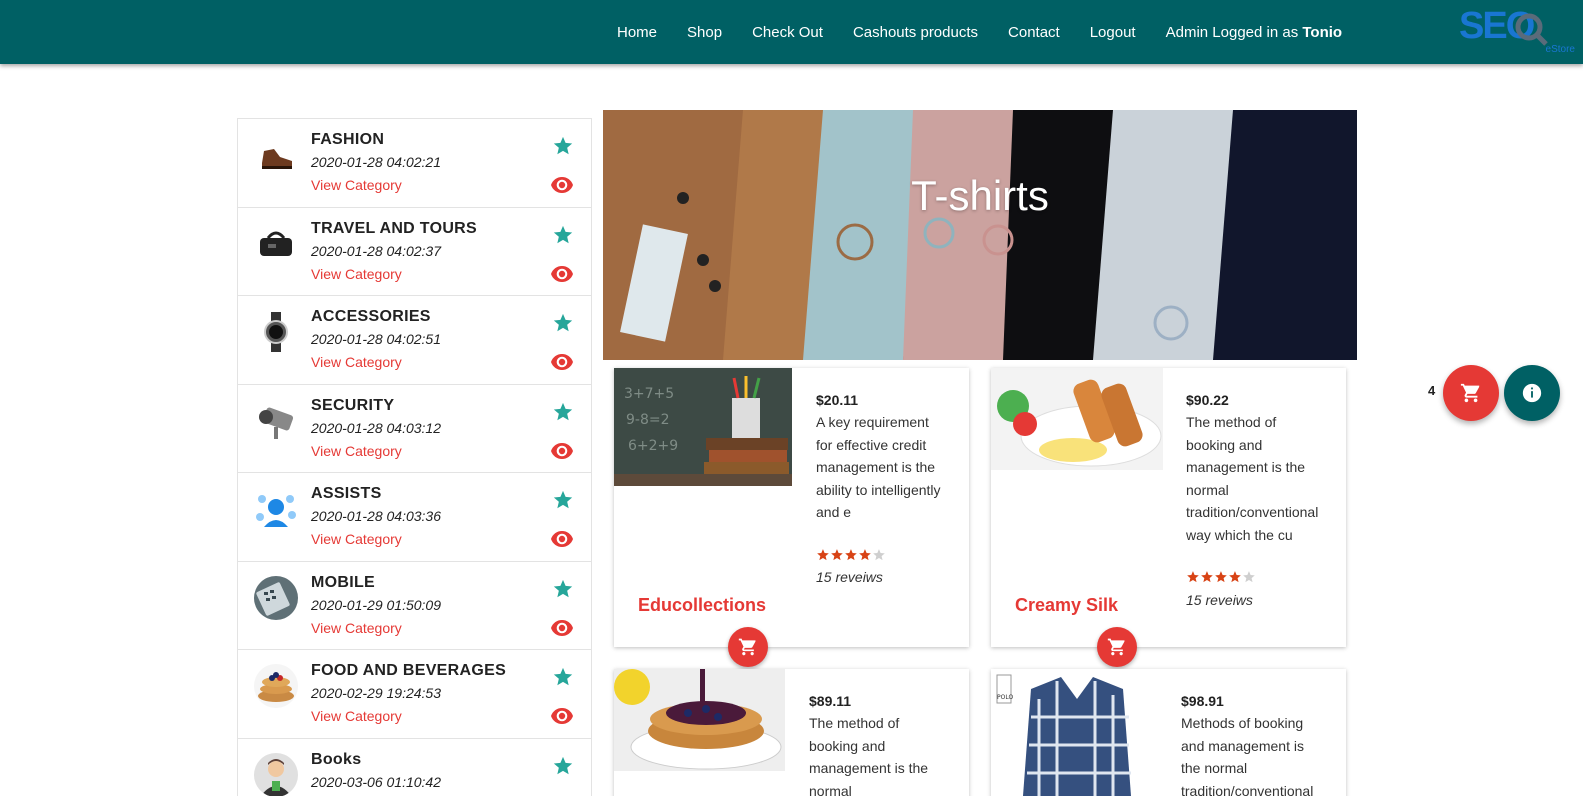 This screenshot has height=796, width=1583. What do you see at coordinates (704, 32) in the screenshot?
I see `nav-shop: Shop` at bounding box center [704, 32].